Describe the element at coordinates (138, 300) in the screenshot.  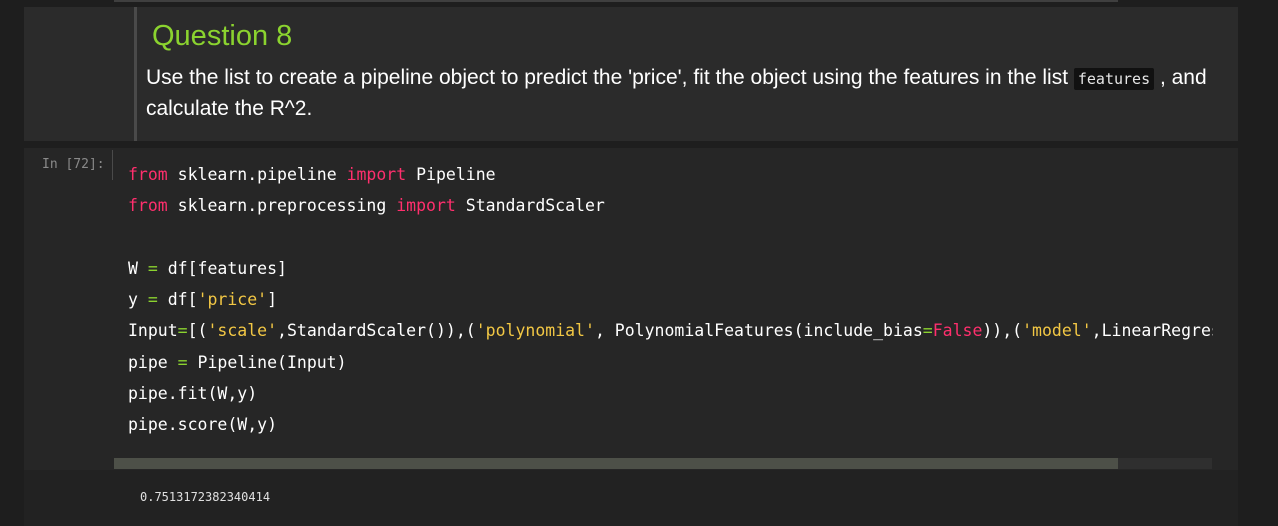
I see `code-token: y` at that location.